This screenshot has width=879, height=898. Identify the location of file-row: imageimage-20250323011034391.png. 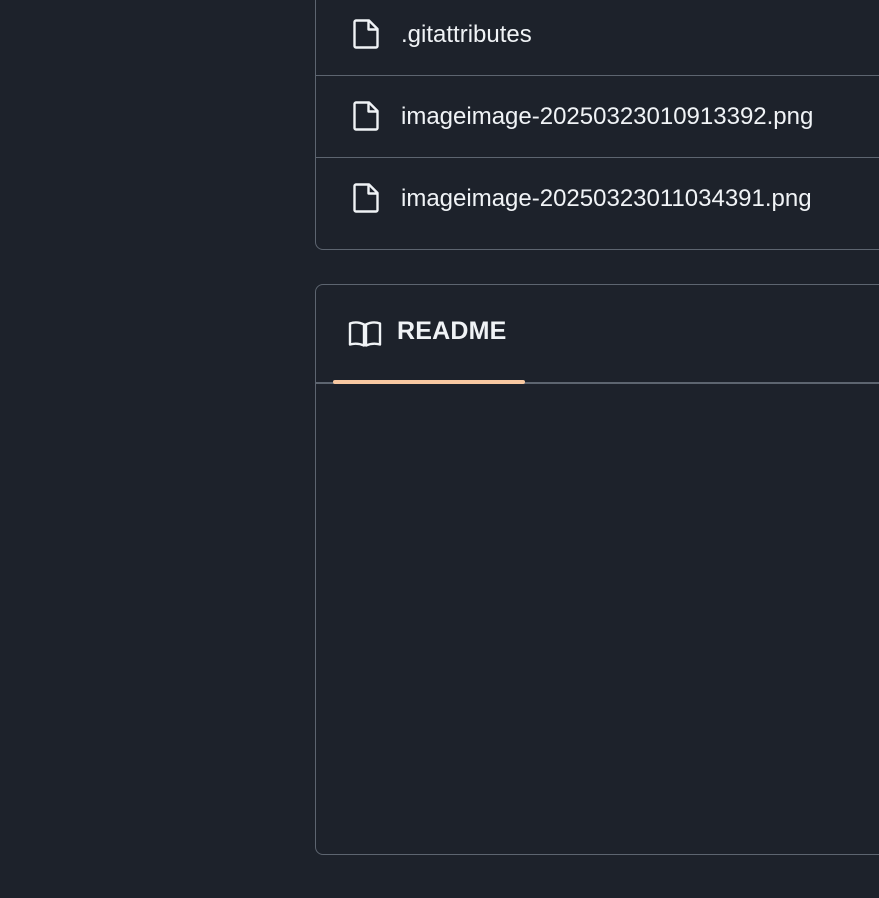
(597, 198).